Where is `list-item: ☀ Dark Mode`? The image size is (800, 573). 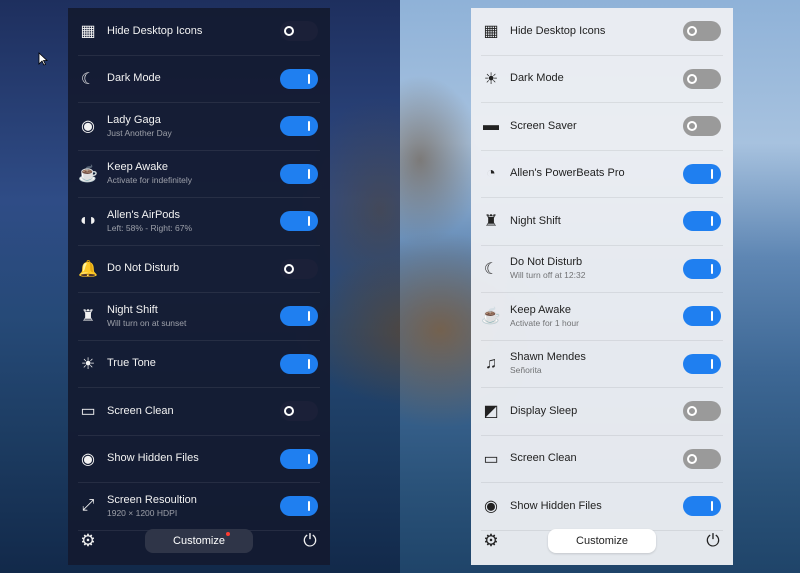
list-item: ☀ Dark Mode is located at coordinates (602, 79).